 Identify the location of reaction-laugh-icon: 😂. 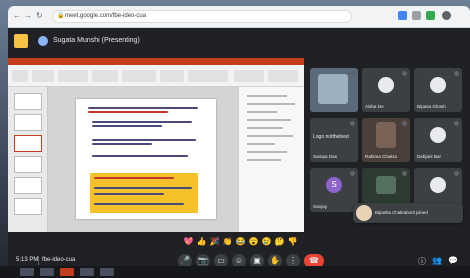
(240, 241).